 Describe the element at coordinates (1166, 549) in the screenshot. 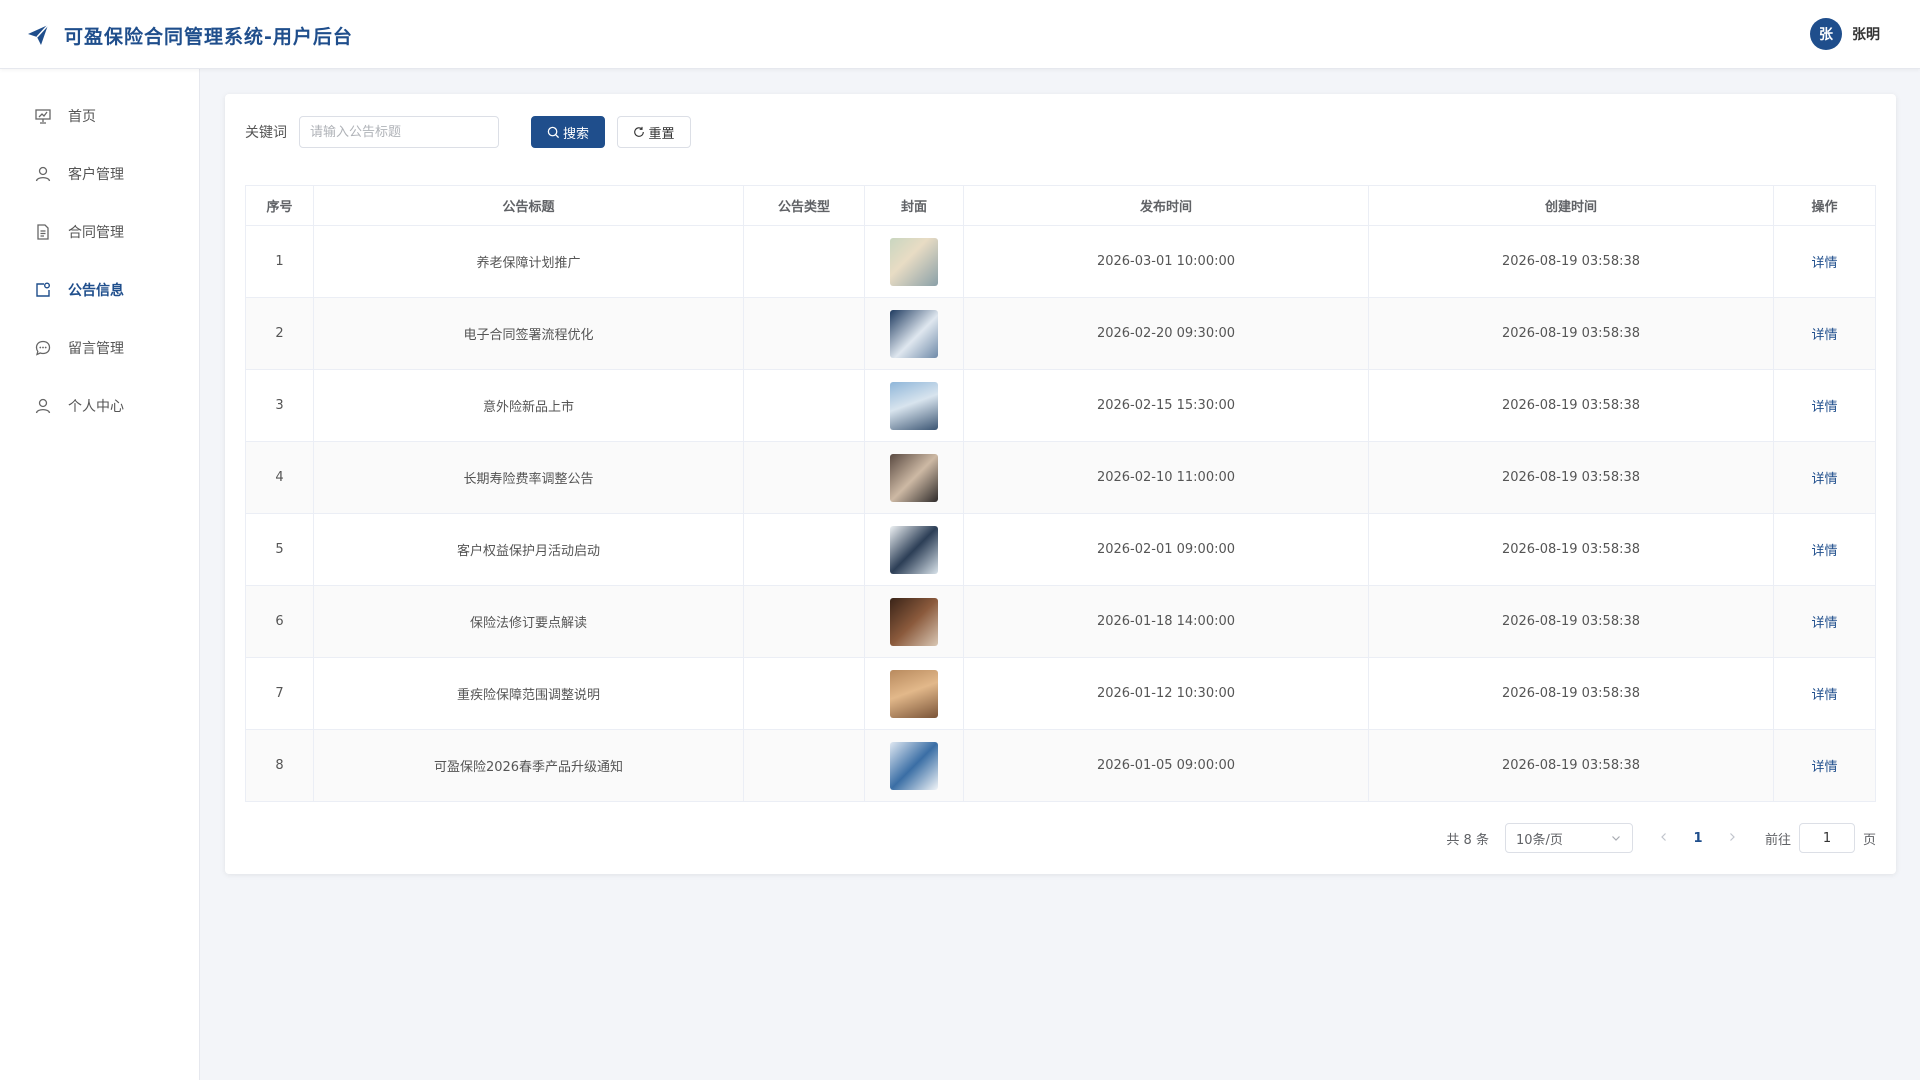

I see `cell-publish-time: 2026-02-01 09:00:00` at that location.